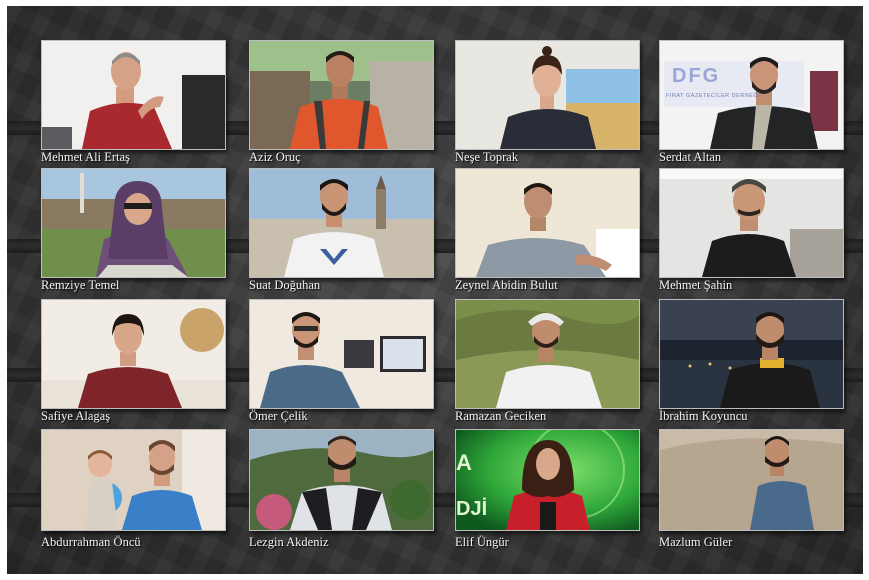 The height and width of the screenshot is (580, 869). I want to click on journalist-name: Safiye Alagaş, so click(76, 416).